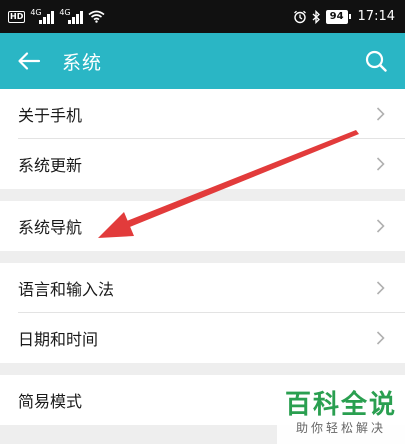 This screenshot has width=405, height=444. What do you see at coordinates (96, 16) in the screenshot?
I see `wifi-icon` at bounding box center [96, 16].